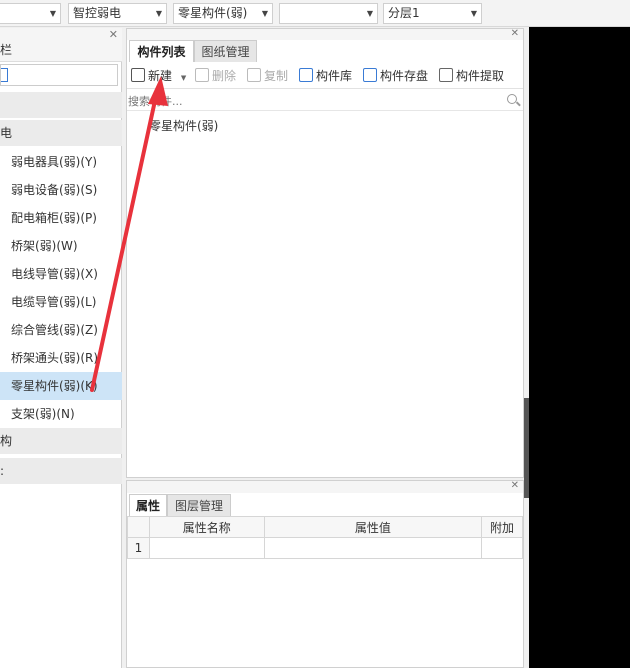 The height and width of the screenshot is (668, 630). I want to click on copy-button: 复制, so click(267, 76).